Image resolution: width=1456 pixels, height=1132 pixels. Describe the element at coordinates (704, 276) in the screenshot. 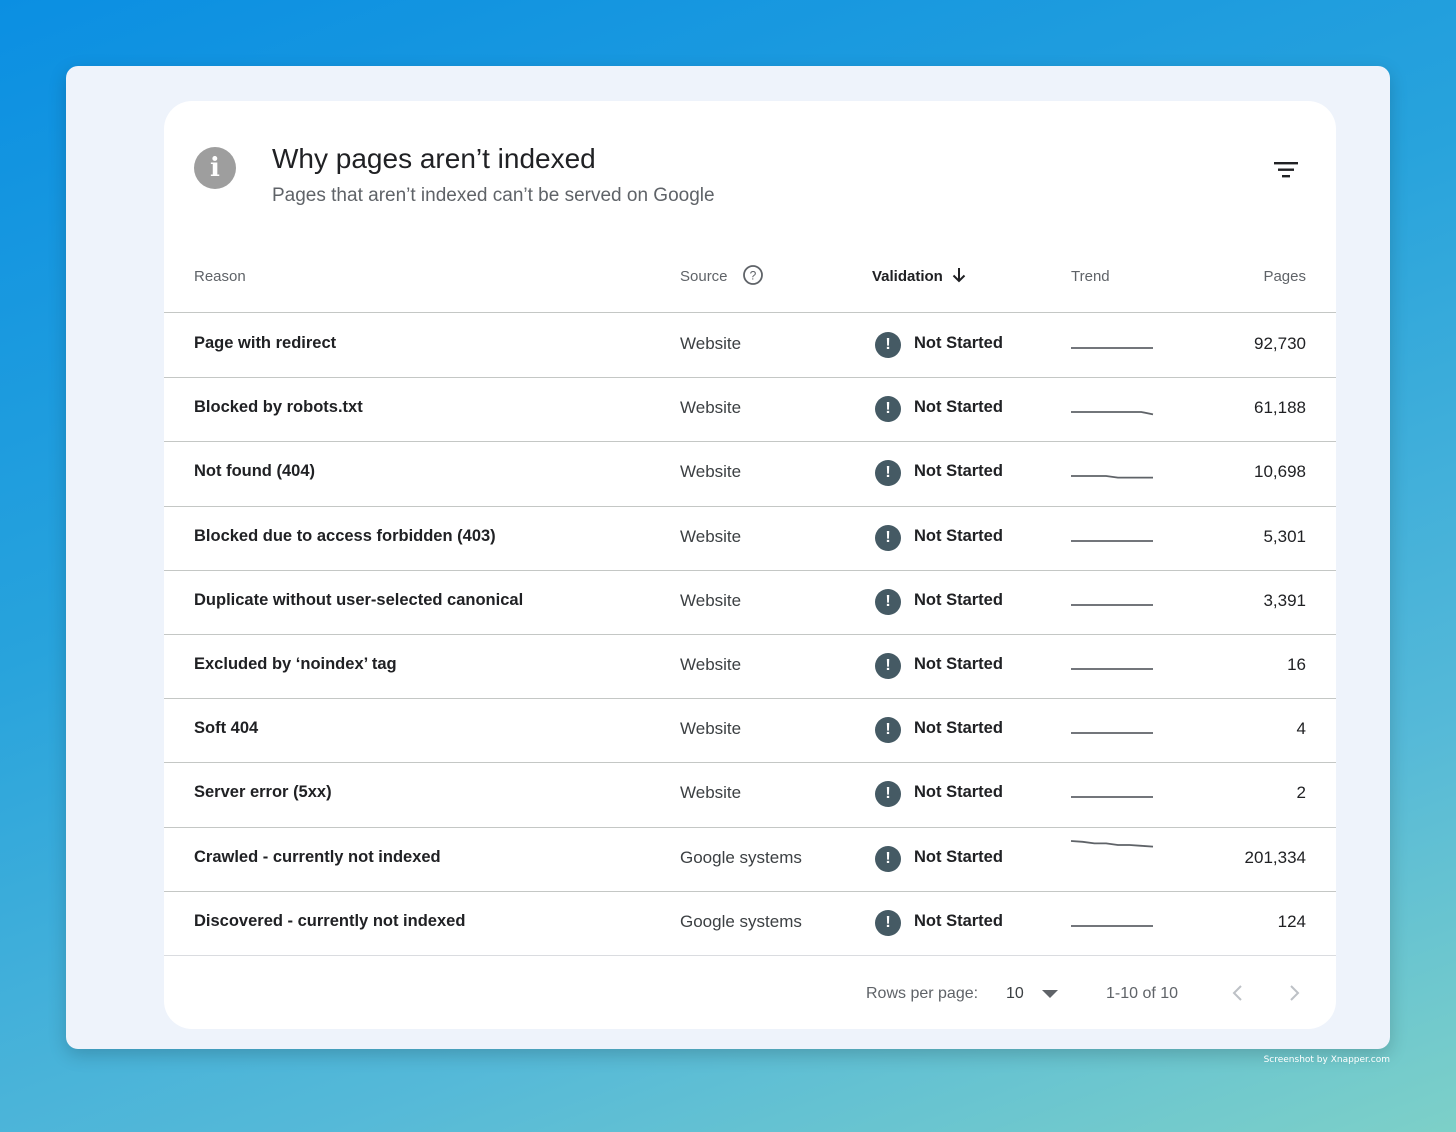

I see `column-source: Source` at that location.